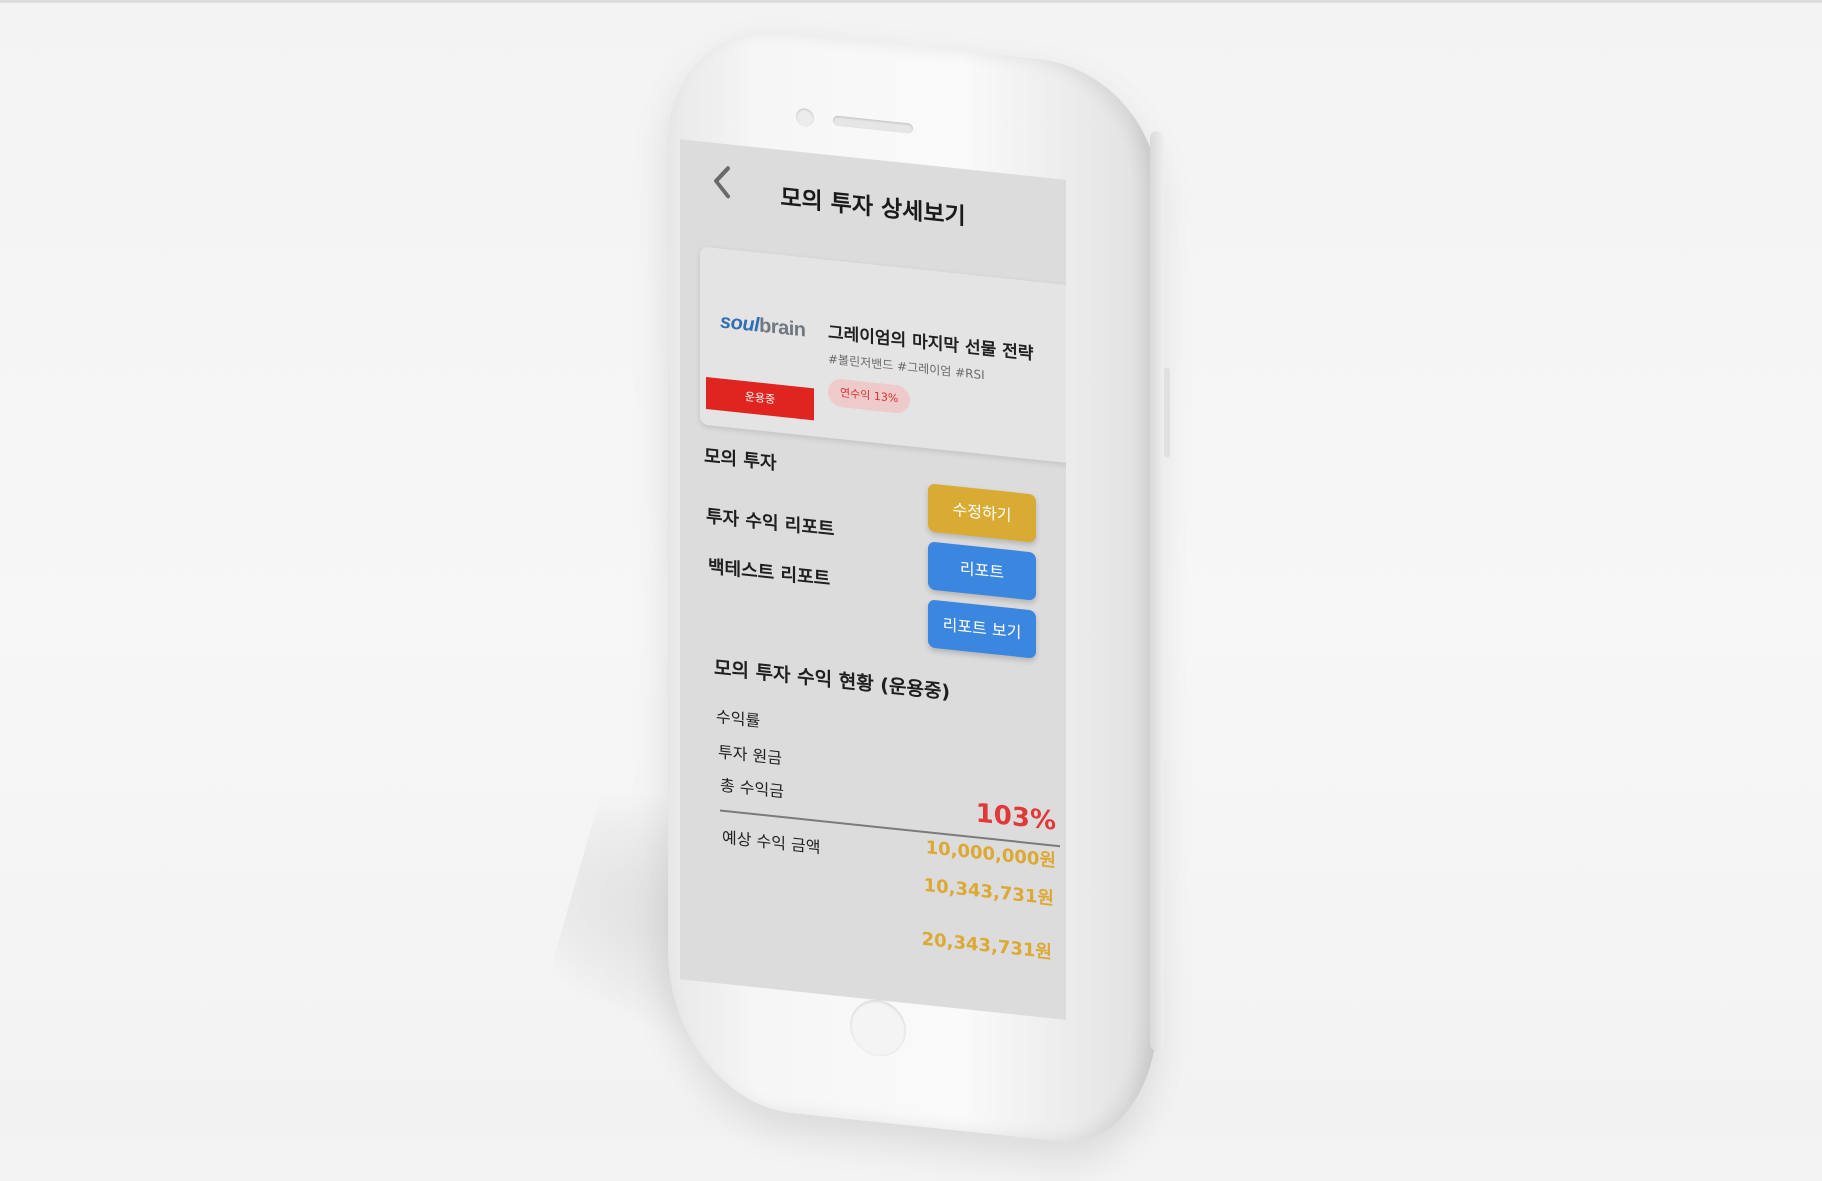  I want to click on company-logo: soulbrain, so click(763, 326).